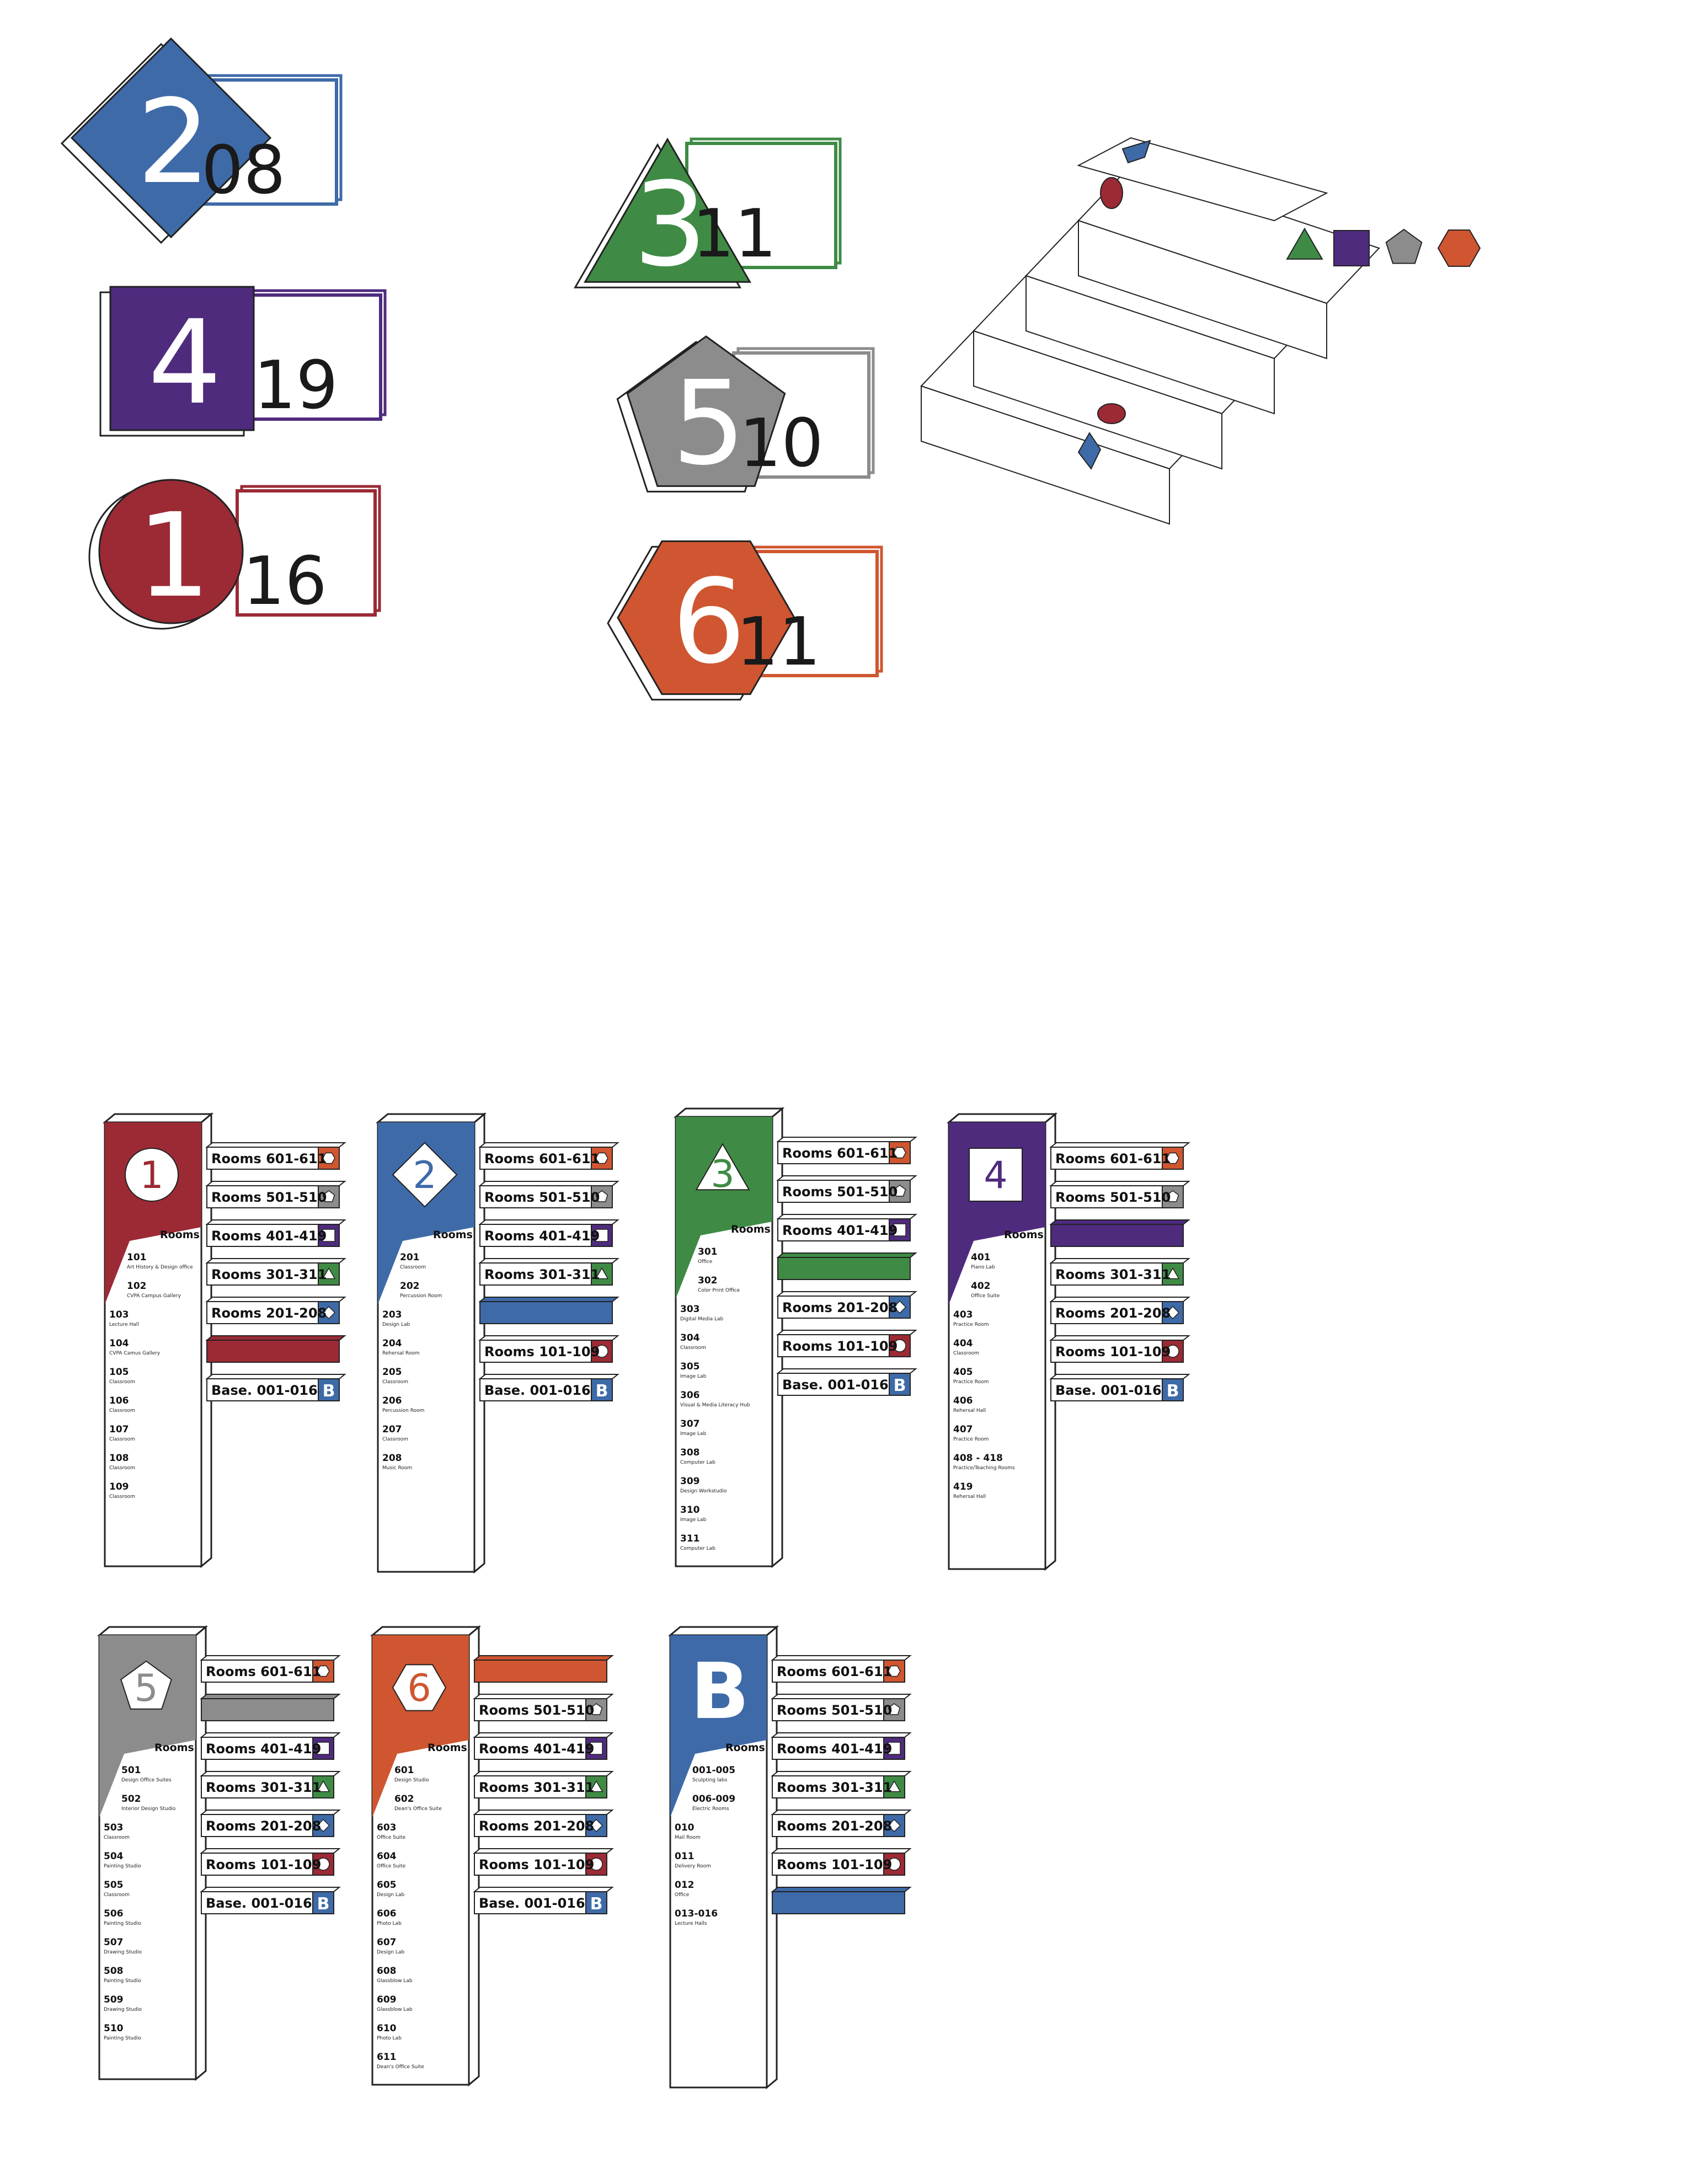 Image resolution: width=1688 pixels, height=2184 pixels. I want to click on room-number: 204, so click(392, 1344).